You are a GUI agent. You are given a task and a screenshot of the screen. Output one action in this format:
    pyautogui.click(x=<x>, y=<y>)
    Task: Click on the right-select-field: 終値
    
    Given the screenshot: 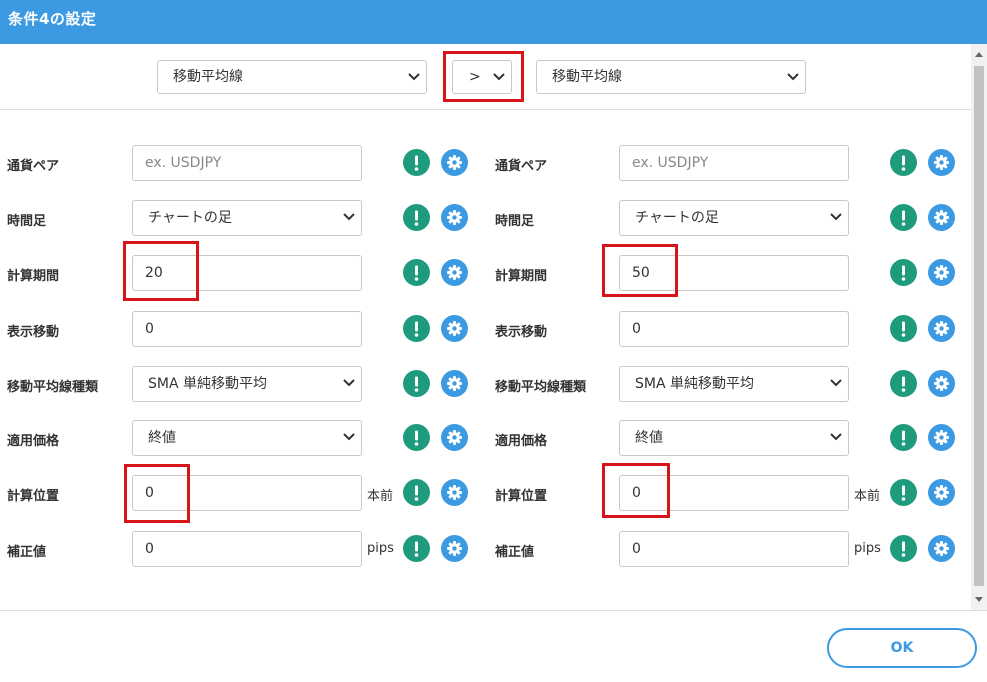 What is the action you would take?
    pyautogui.click(x=734, y=438)
    